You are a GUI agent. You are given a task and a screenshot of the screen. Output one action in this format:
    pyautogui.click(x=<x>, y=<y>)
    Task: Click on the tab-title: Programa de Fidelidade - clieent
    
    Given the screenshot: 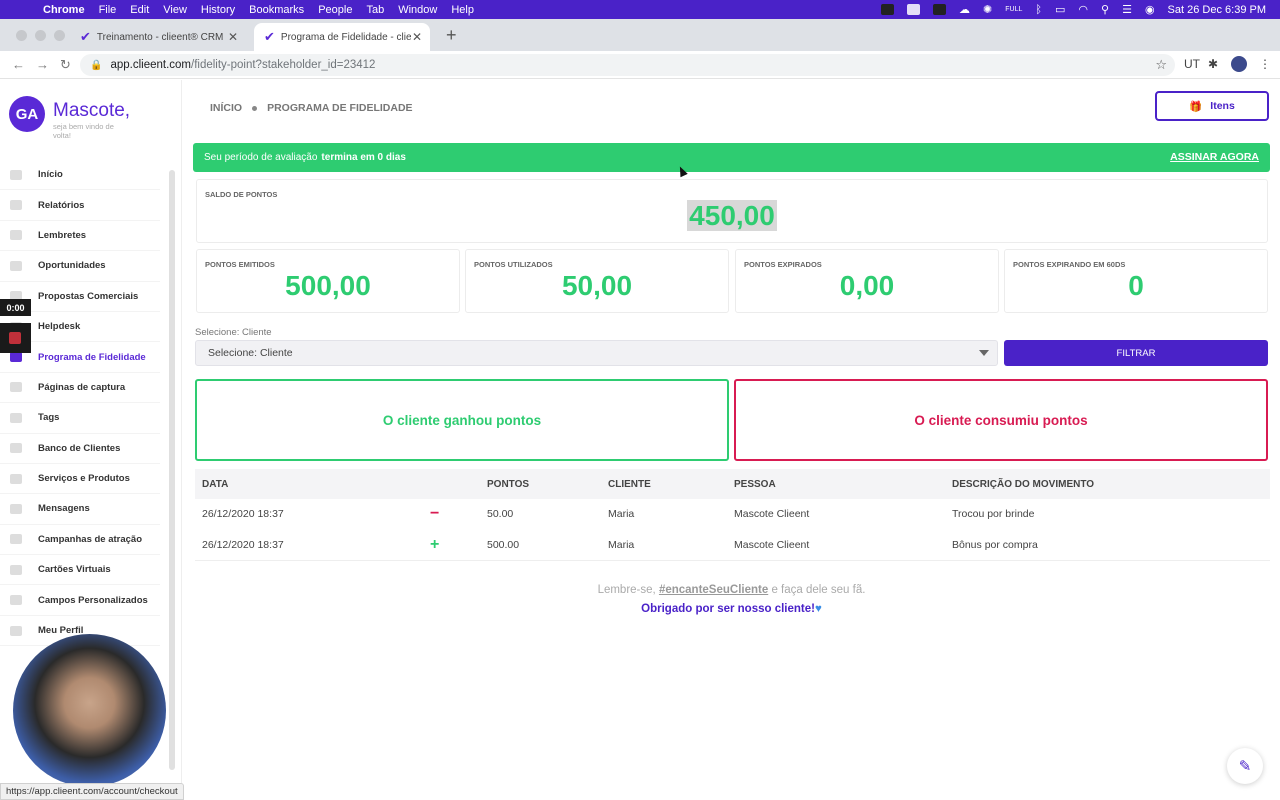 What is the action you would take?
    pyautogui.click(x=345, y=37)
    